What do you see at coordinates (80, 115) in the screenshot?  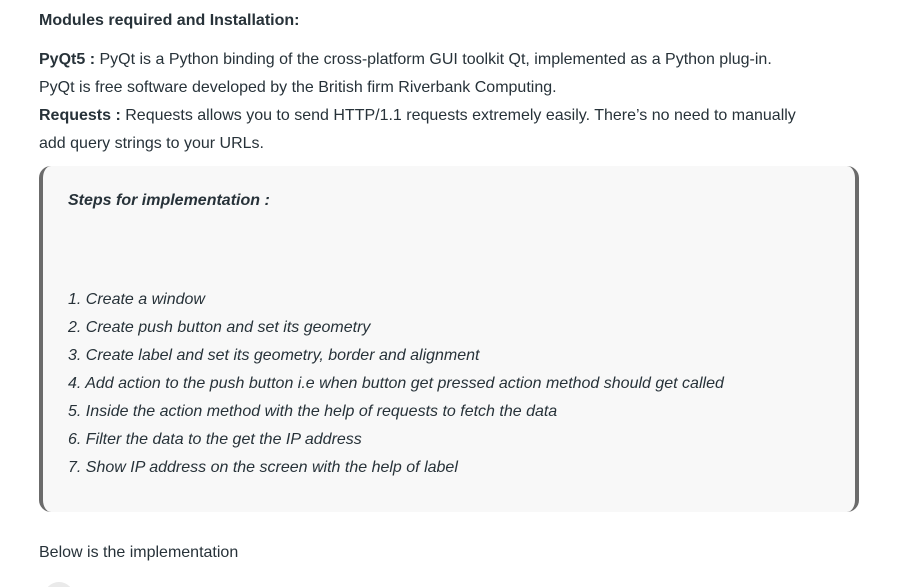 I see `module-name-requests: Requests :` at bounding box center [80, 115].